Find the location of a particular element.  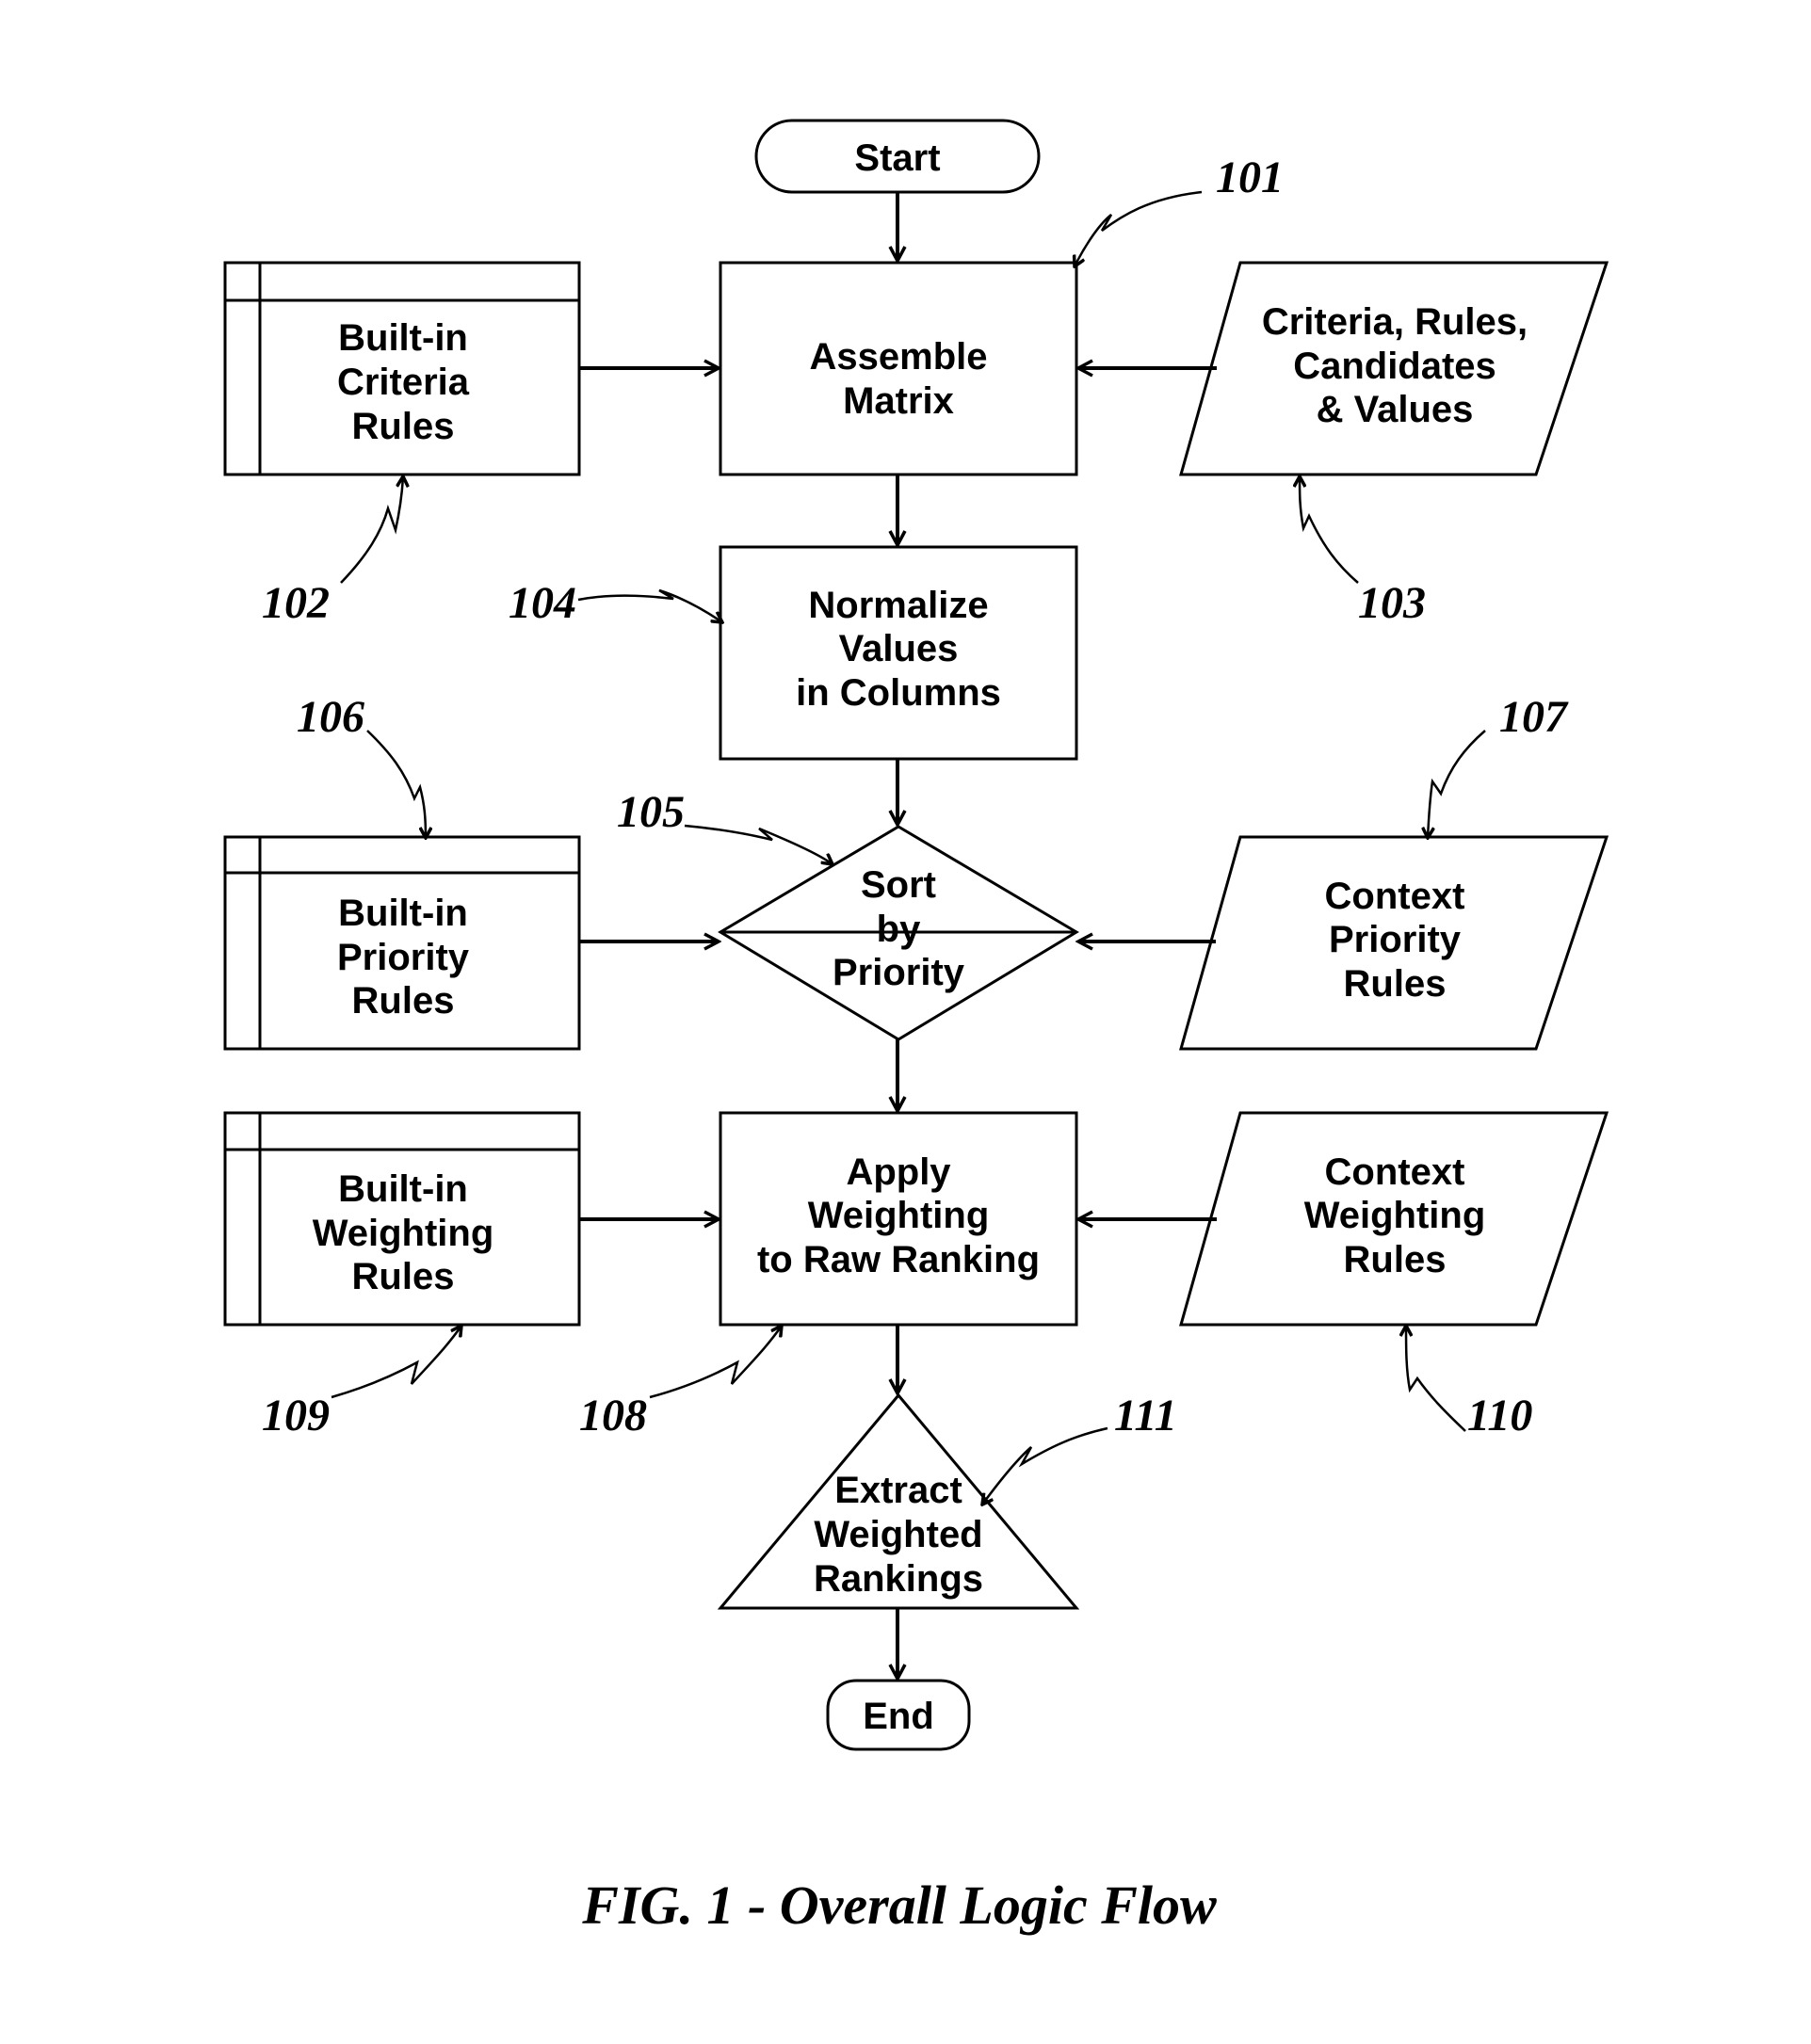

apply-weighting-label-line3: to Raw Ranking is located at coordinates (898, 1259).